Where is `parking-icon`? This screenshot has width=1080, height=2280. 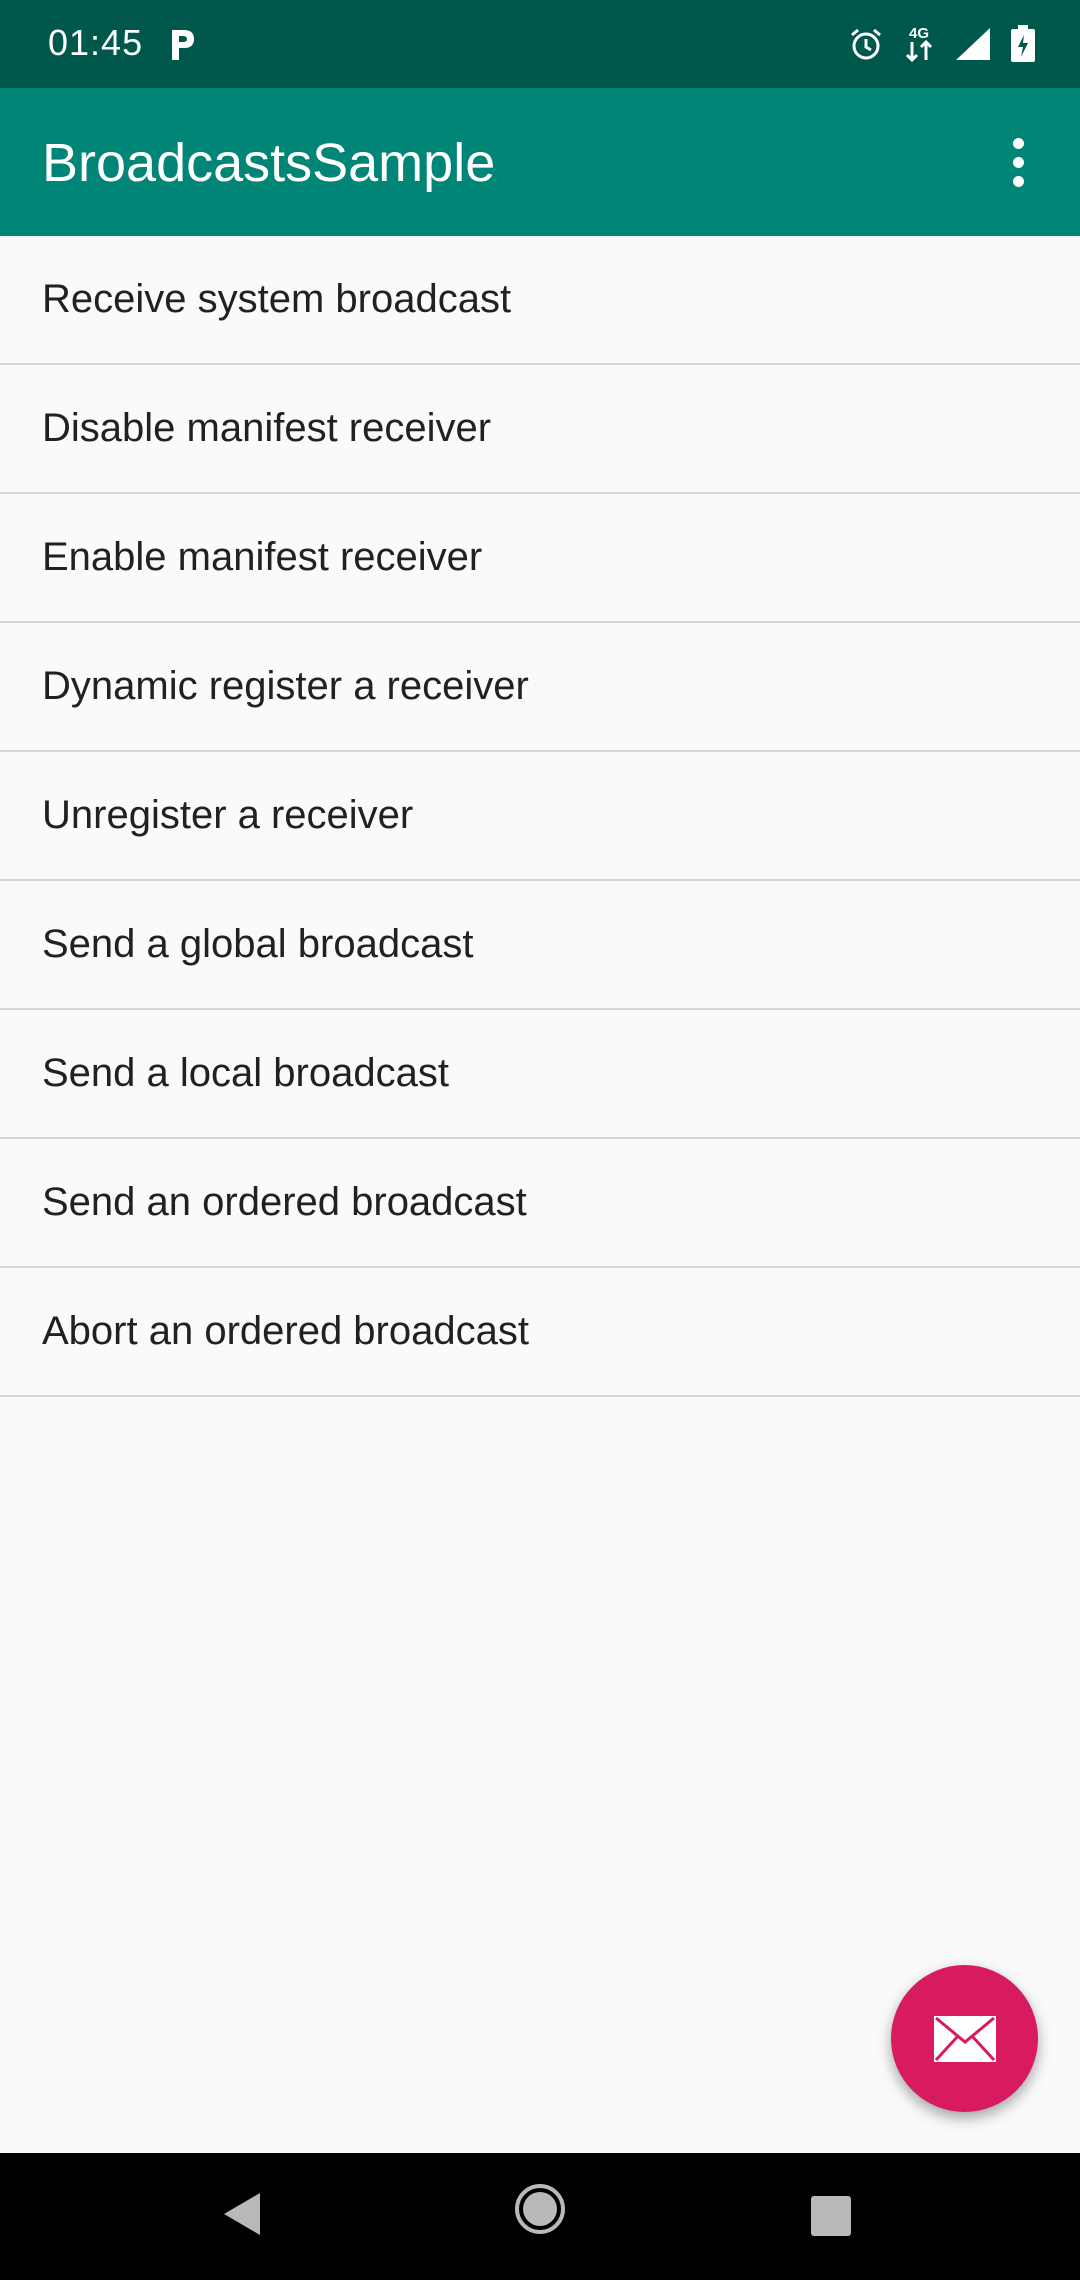
parking-icon is located at coordinates (183, 45).